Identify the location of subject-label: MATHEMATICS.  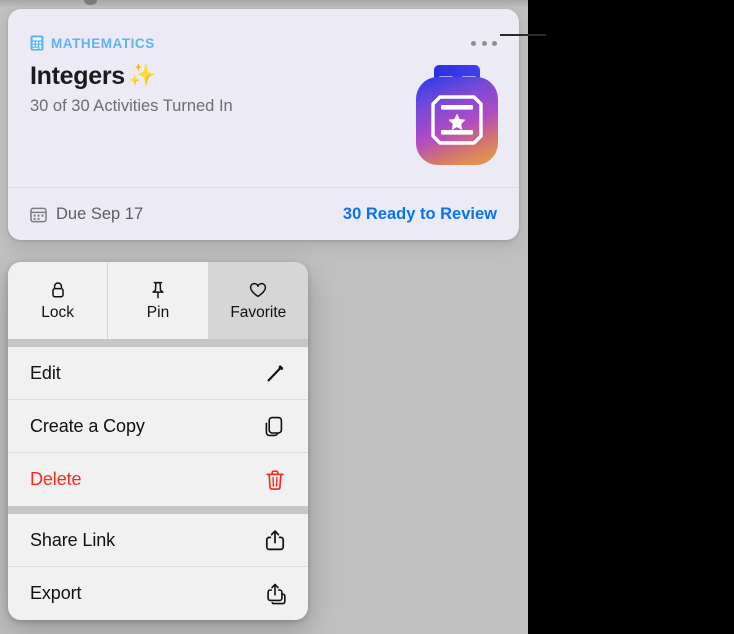
(103, 43).